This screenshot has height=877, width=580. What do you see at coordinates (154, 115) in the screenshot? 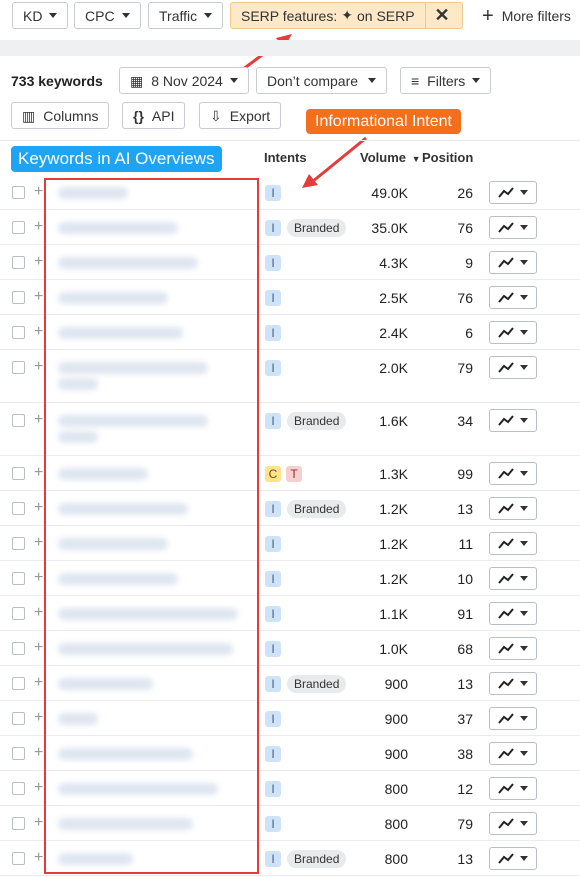
I see `api-button: {} API` at bounding box center [154, 115].